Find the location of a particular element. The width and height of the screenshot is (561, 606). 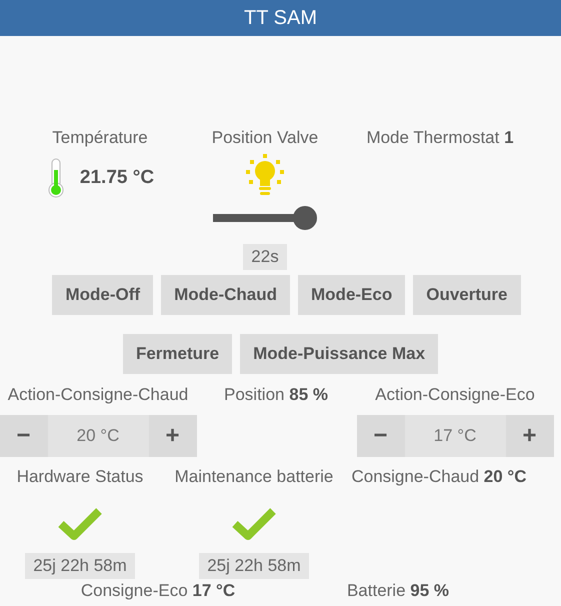

mode-button: Mode-Off is located at coordinates (103, 295).